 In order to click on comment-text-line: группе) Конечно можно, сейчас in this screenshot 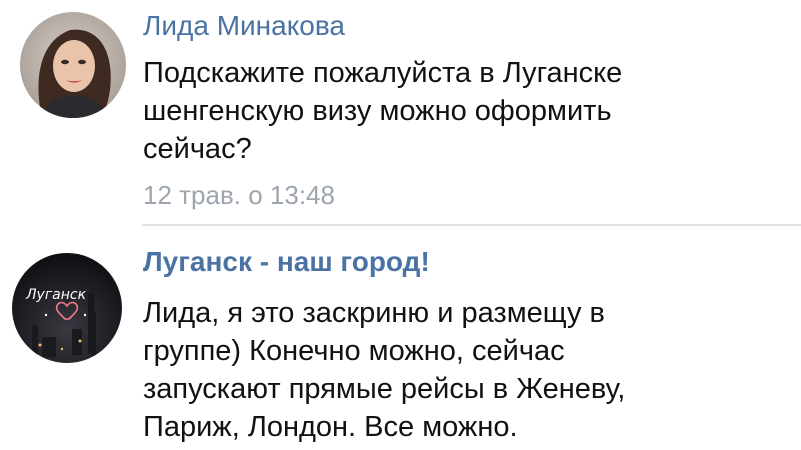, I will do `click(354, 351)`.